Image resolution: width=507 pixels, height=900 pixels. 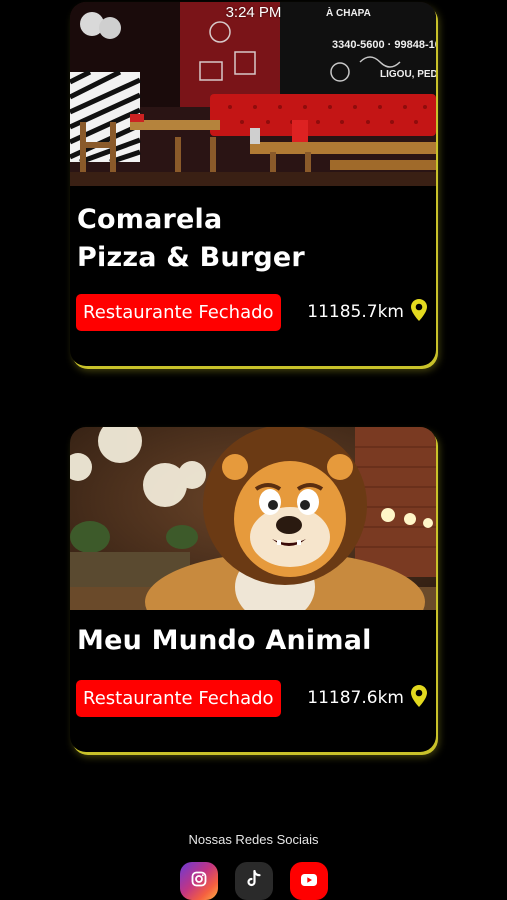 What do you see at coordinates (253, 12) in the screenshot?
I see `status-bar-time: 3:24 PM` at bounding box center [253, 12].